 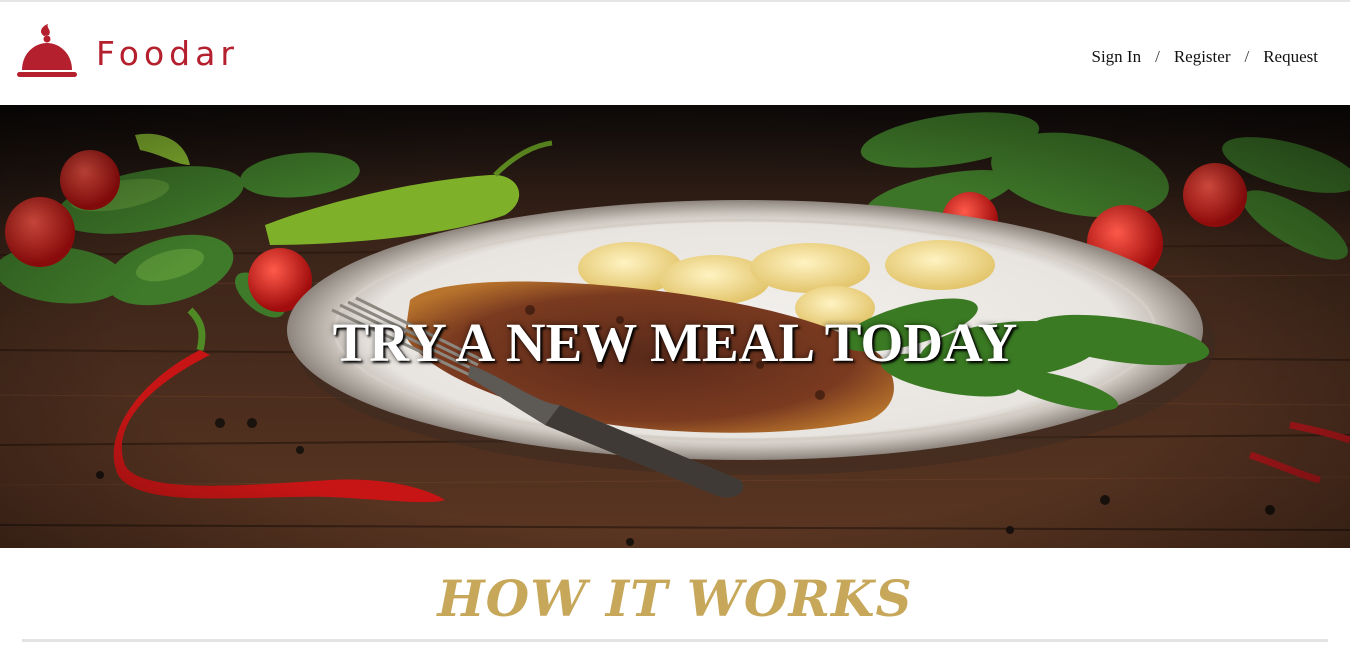 I want to click on sign-in-link: Sign In, so click(x=1117, y=57).